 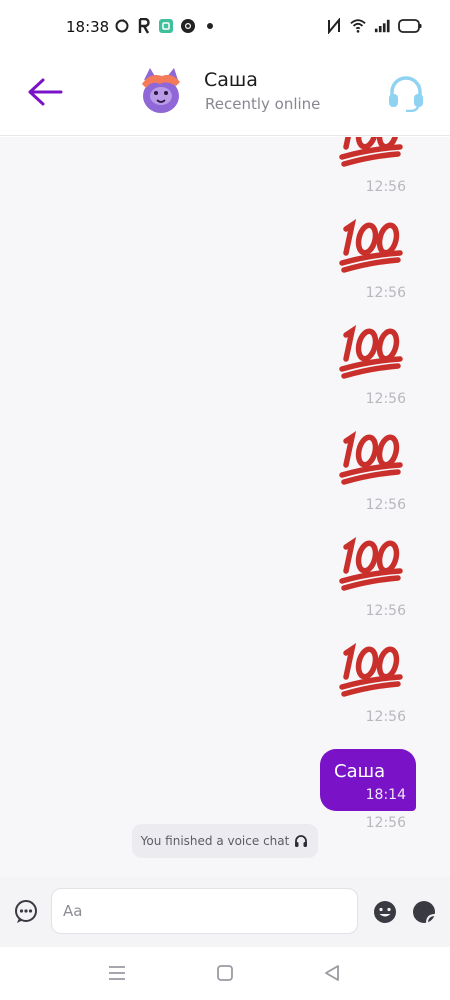 I want to click on menu-button, so click(x=117, y=973).